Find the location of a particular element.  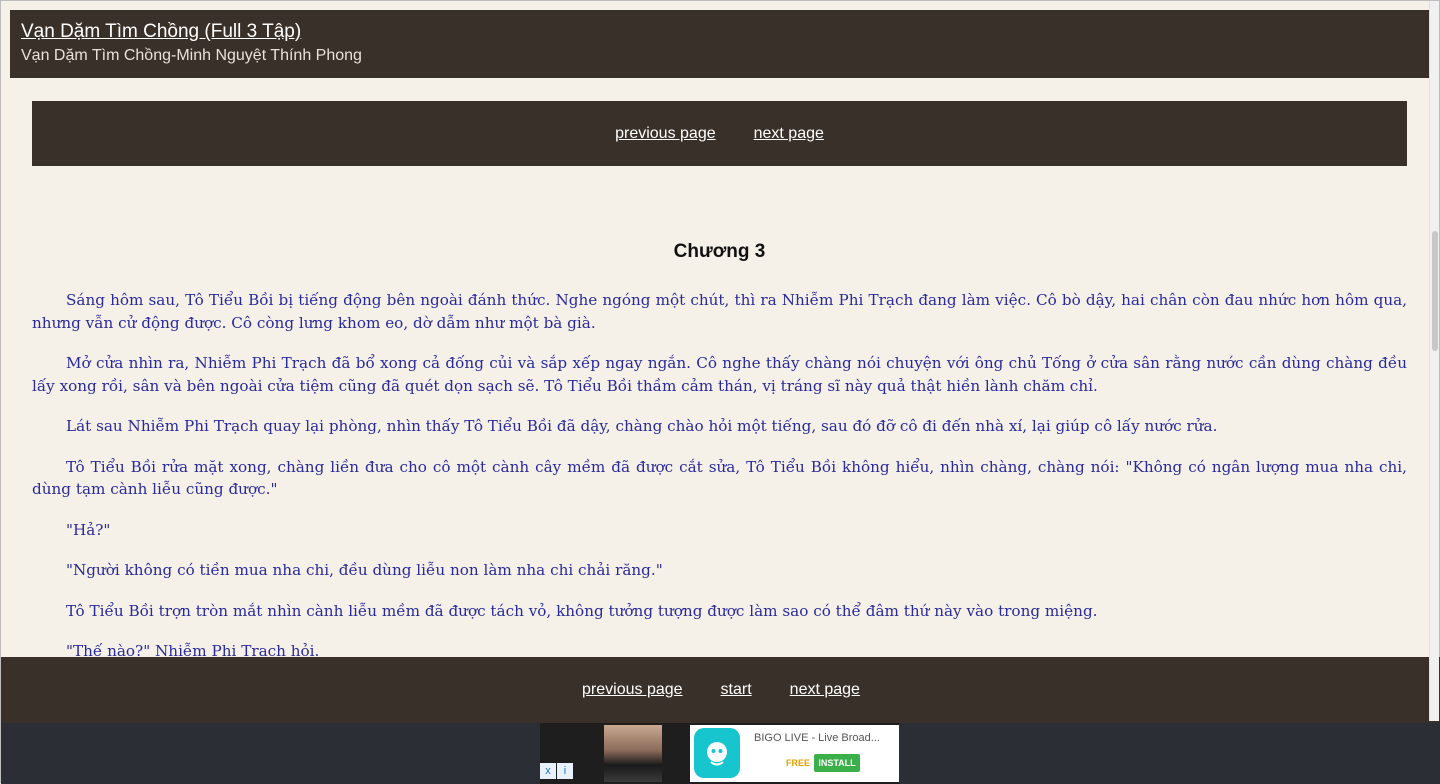

ad-close-icon: x is located at coordinates (548, 771).